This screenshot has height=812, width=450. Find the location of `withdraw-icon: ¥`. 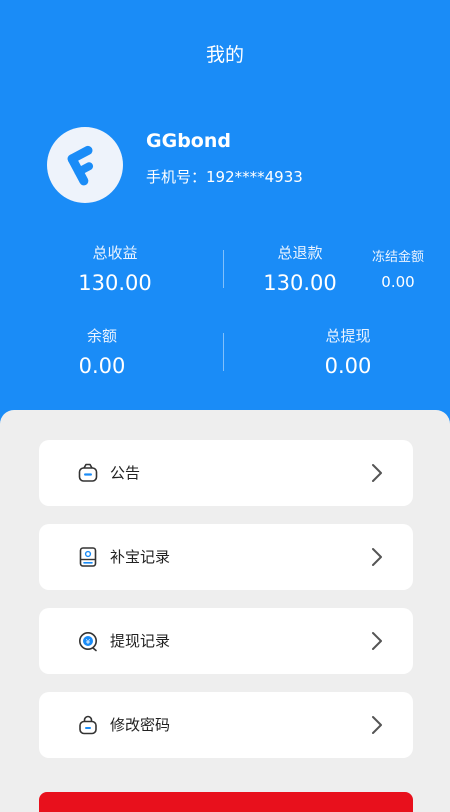

withdraw-icon: ¥ is located at coordinates (88, 642).